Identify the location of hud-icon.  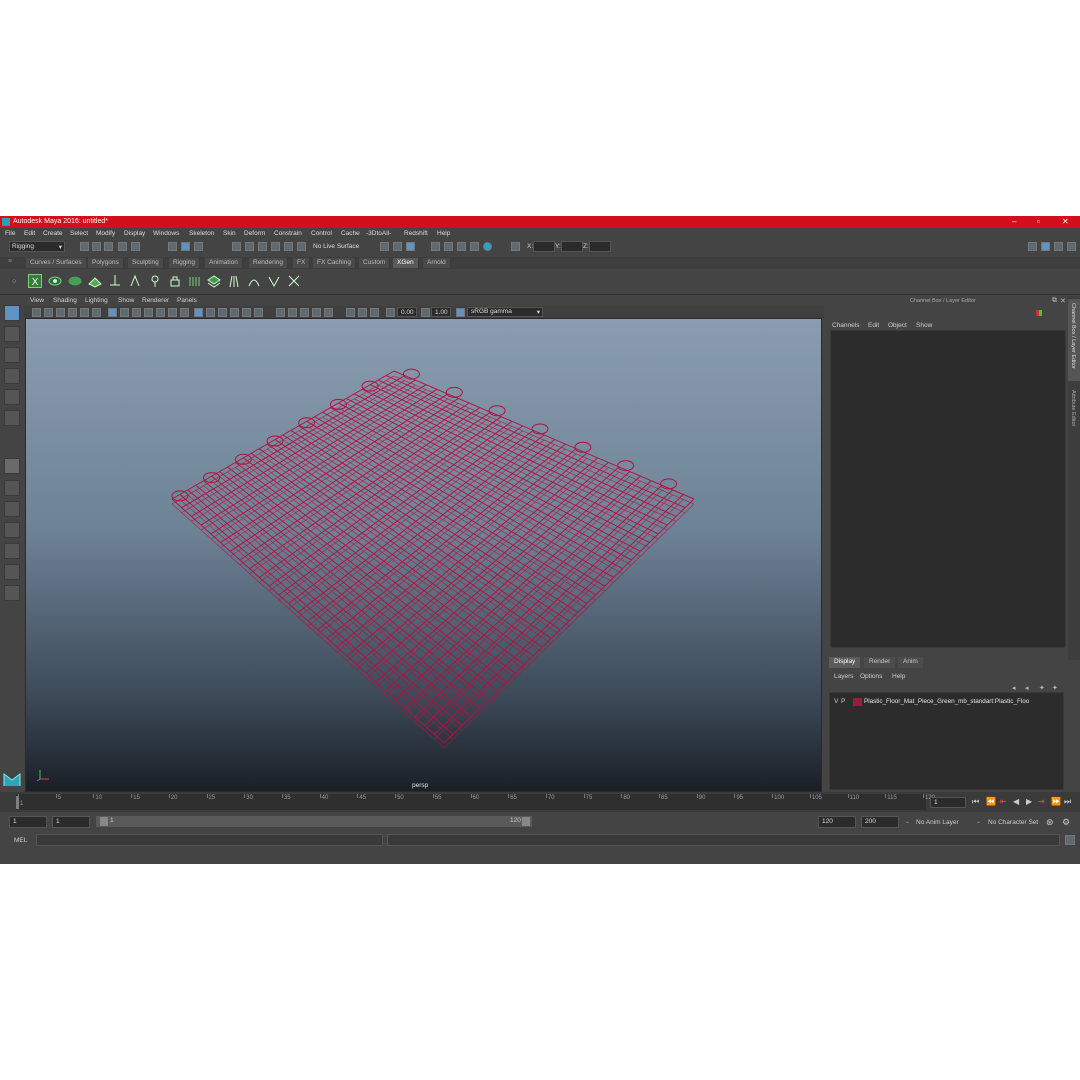
(362, 312).